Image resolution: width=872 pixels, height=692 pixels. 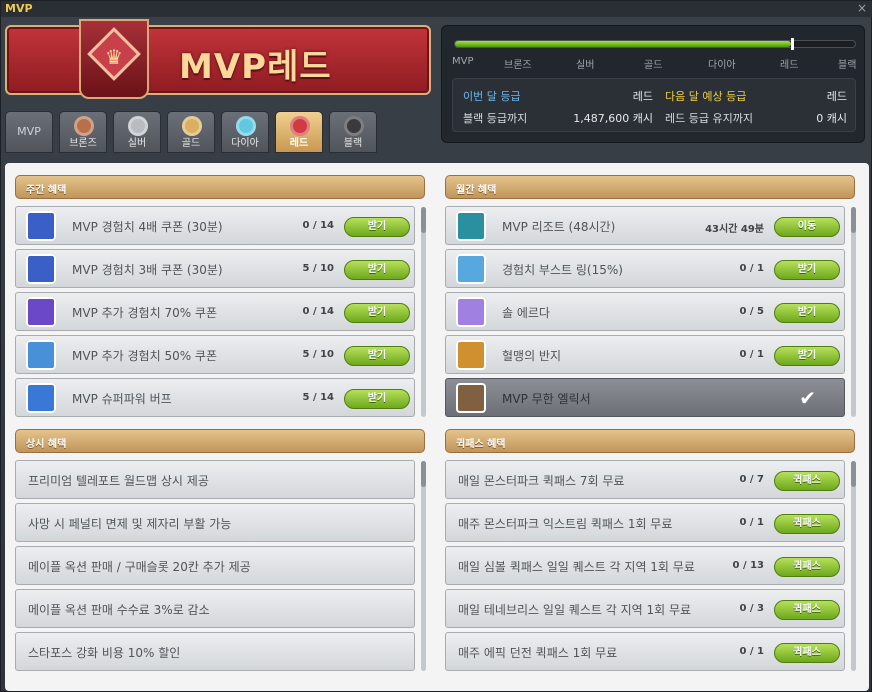 I want to click on grade-label: 골드, so click(x=653, y=65).